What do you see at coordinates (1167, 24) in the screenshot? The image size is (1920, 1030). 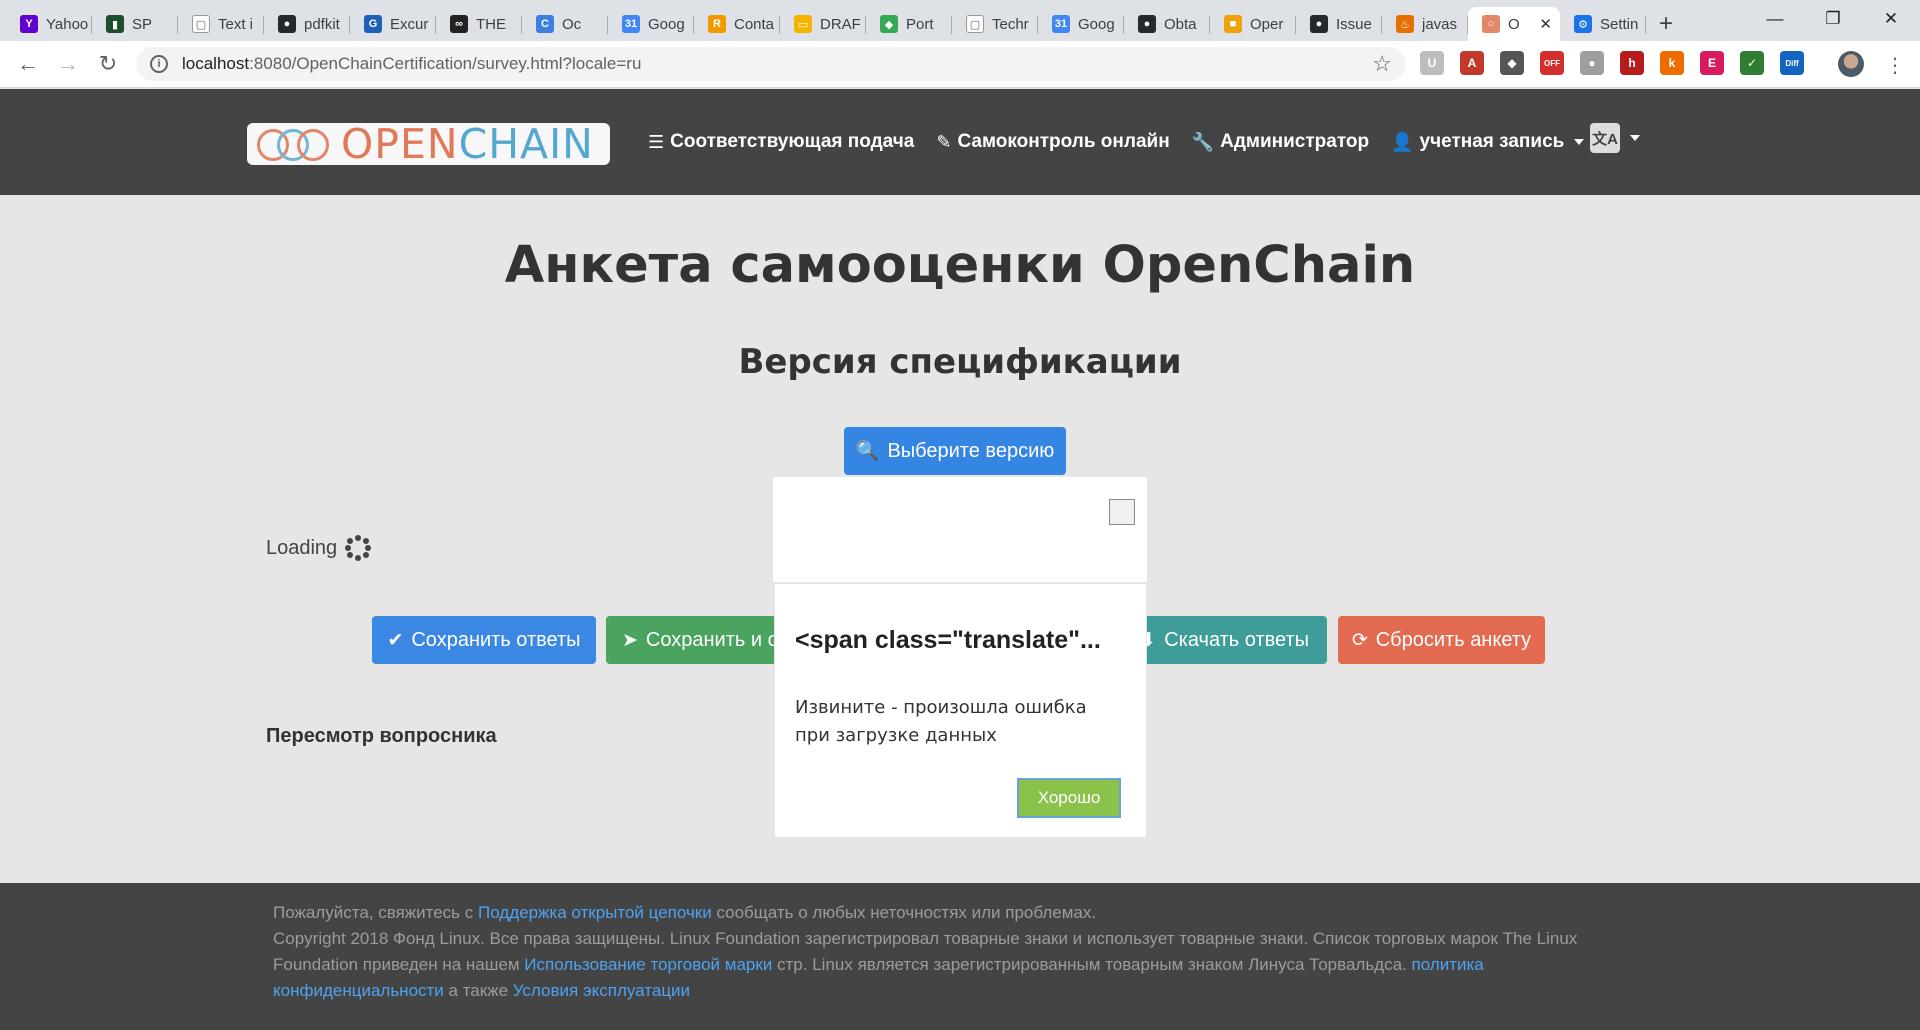 I see `browser-tab: ● Obta` at bounding box center [1167, 24].